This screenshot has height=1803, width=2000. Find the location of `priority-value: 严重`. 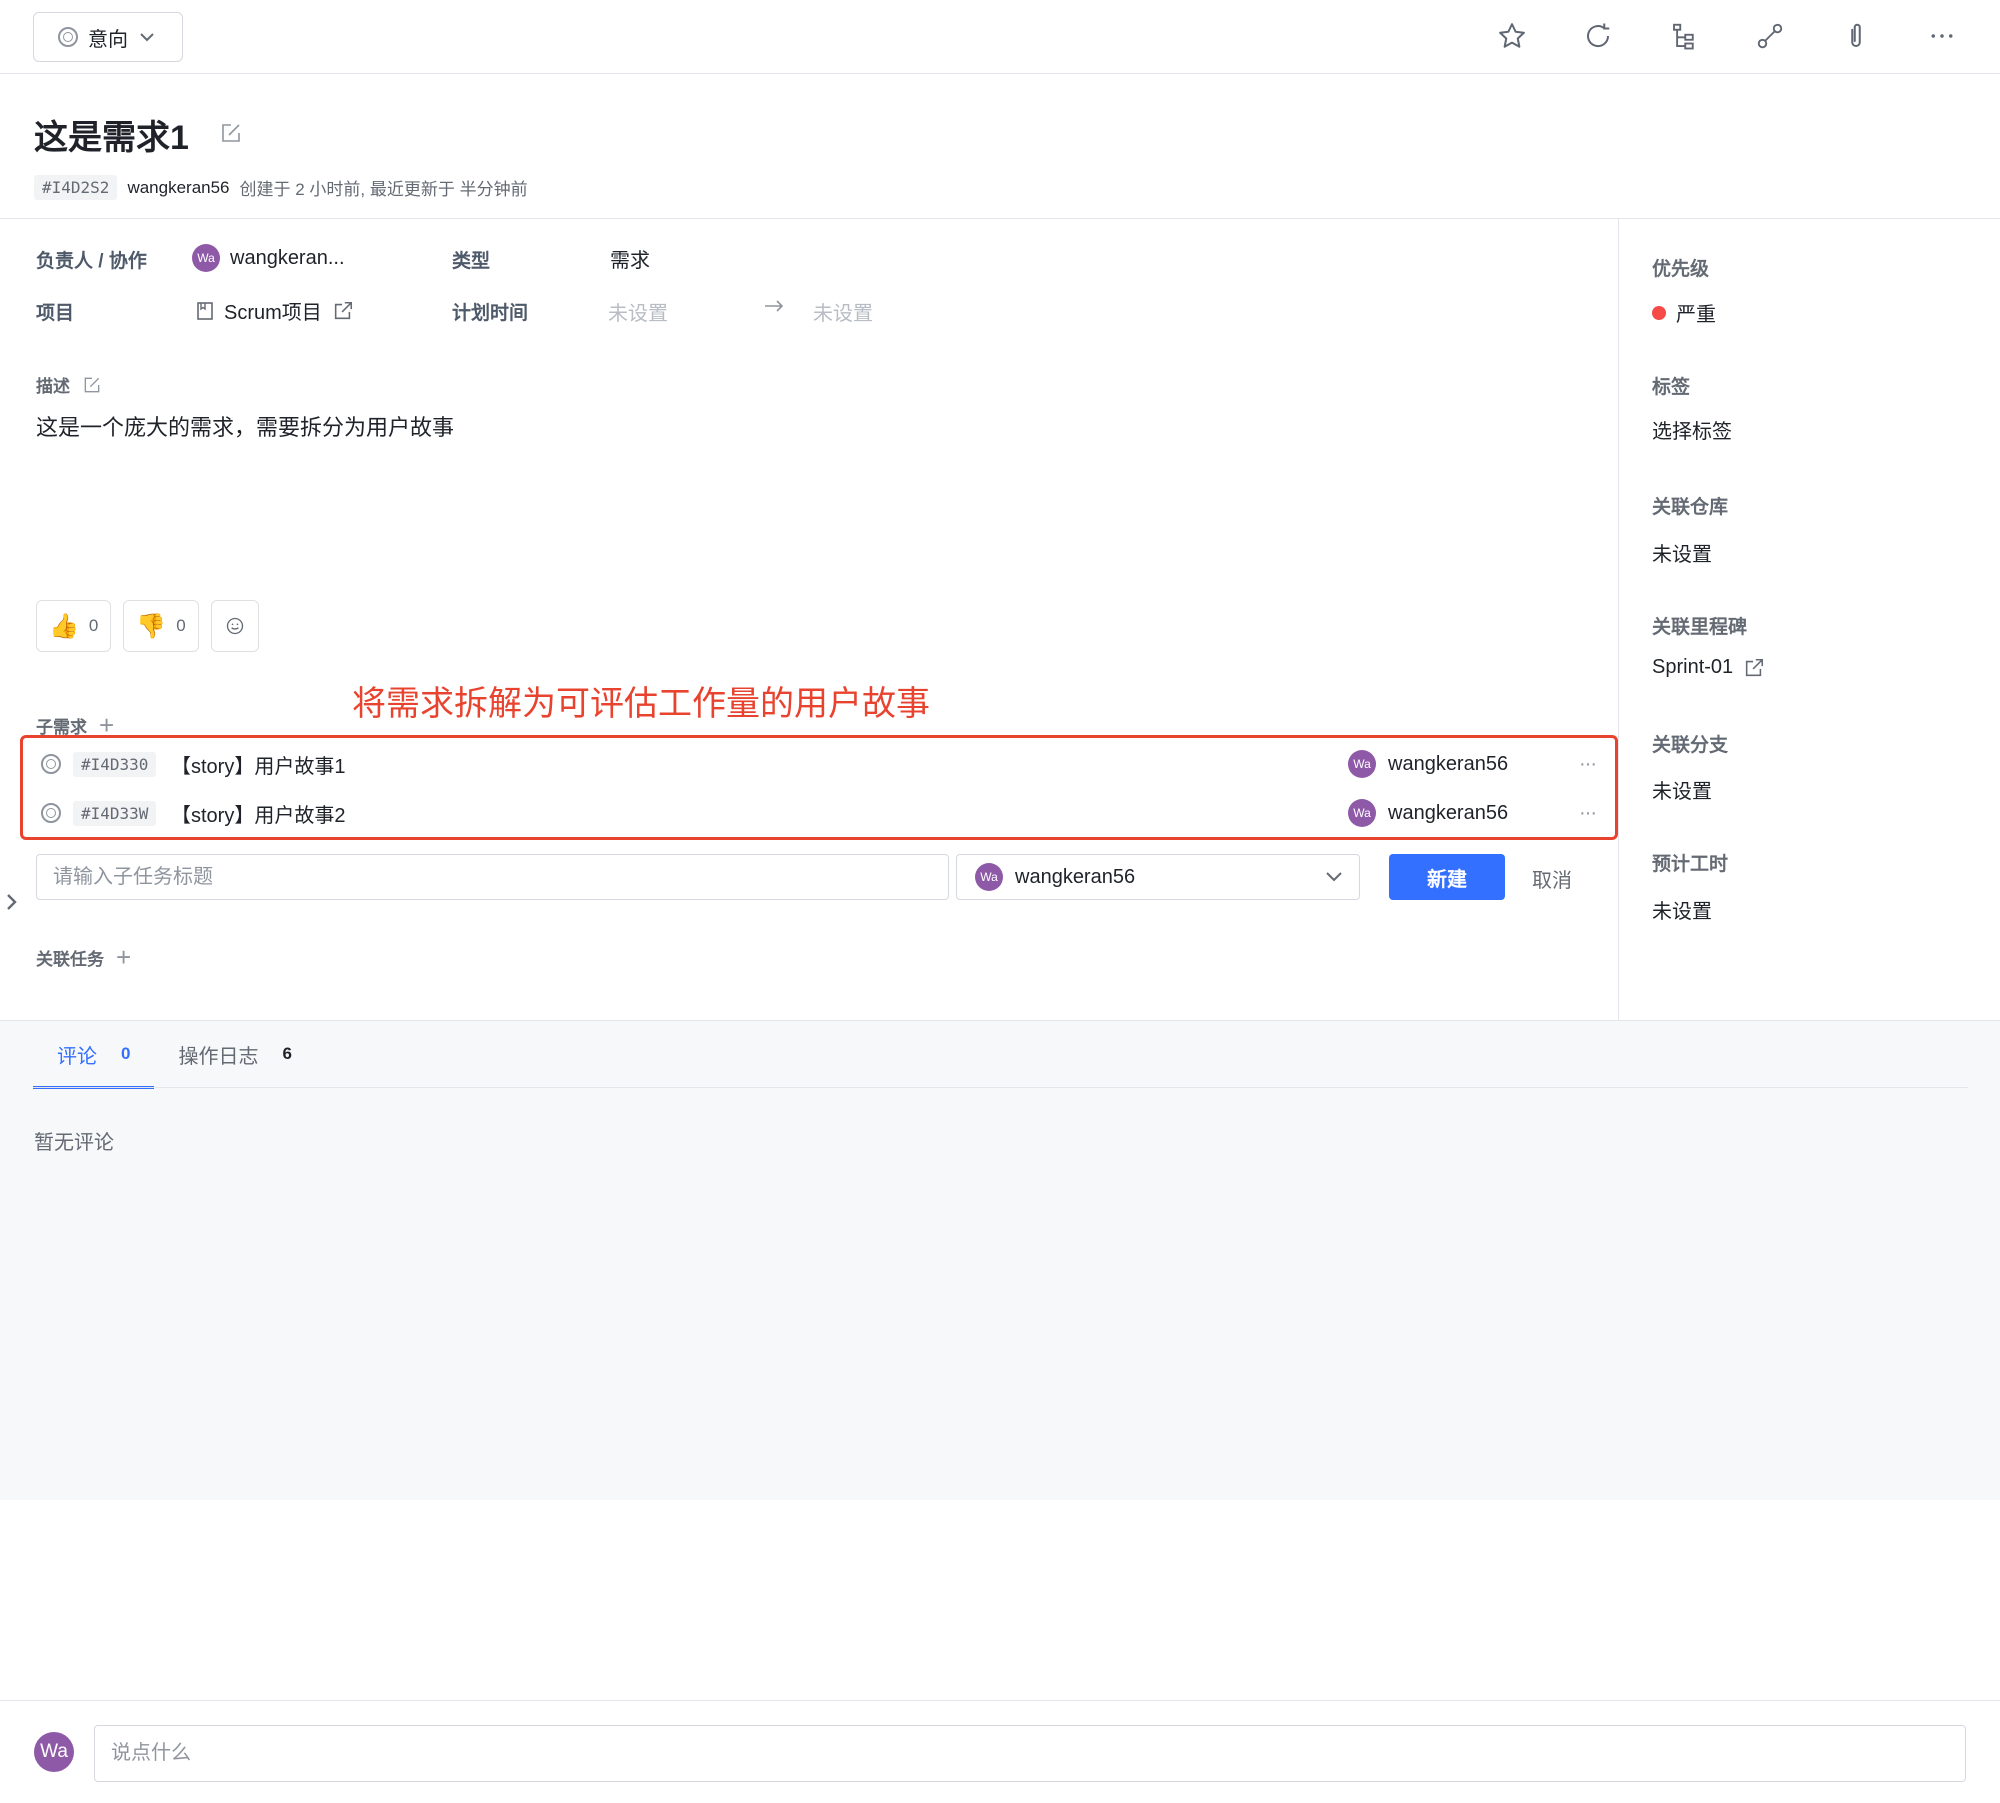

priority-value: 严重 is located at coordinates (1696, 315).